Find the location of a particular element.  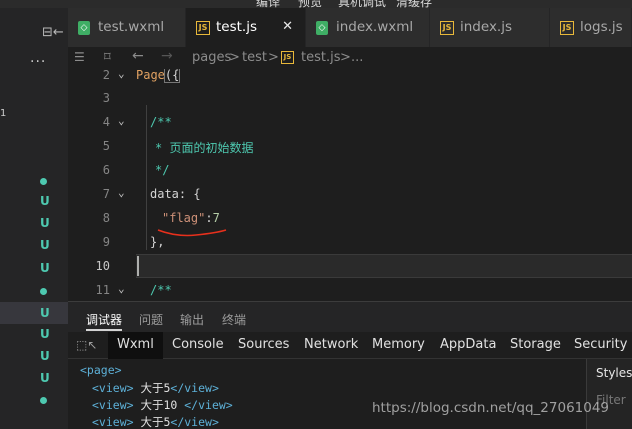

sidebar-selected-row is located at coordinates (34, 313).